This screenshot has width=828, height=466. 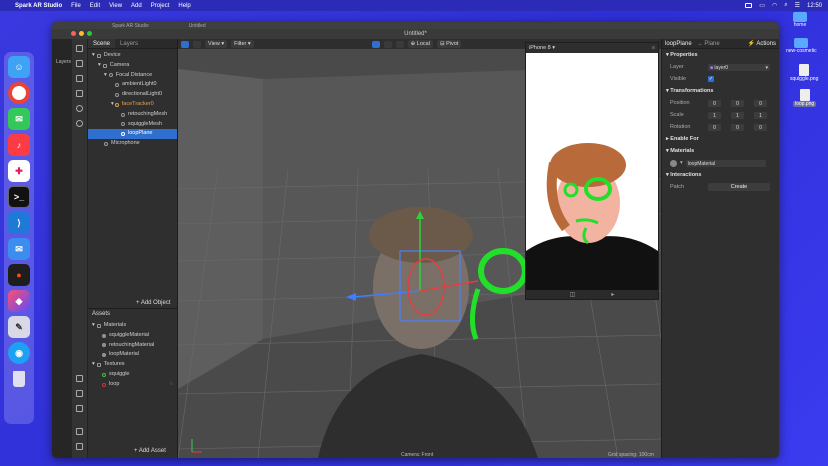 What do you see at coordinates (774, 5) in the screenshot?
I see `wifi-icon: ◠` at bounding box center [774, 5].